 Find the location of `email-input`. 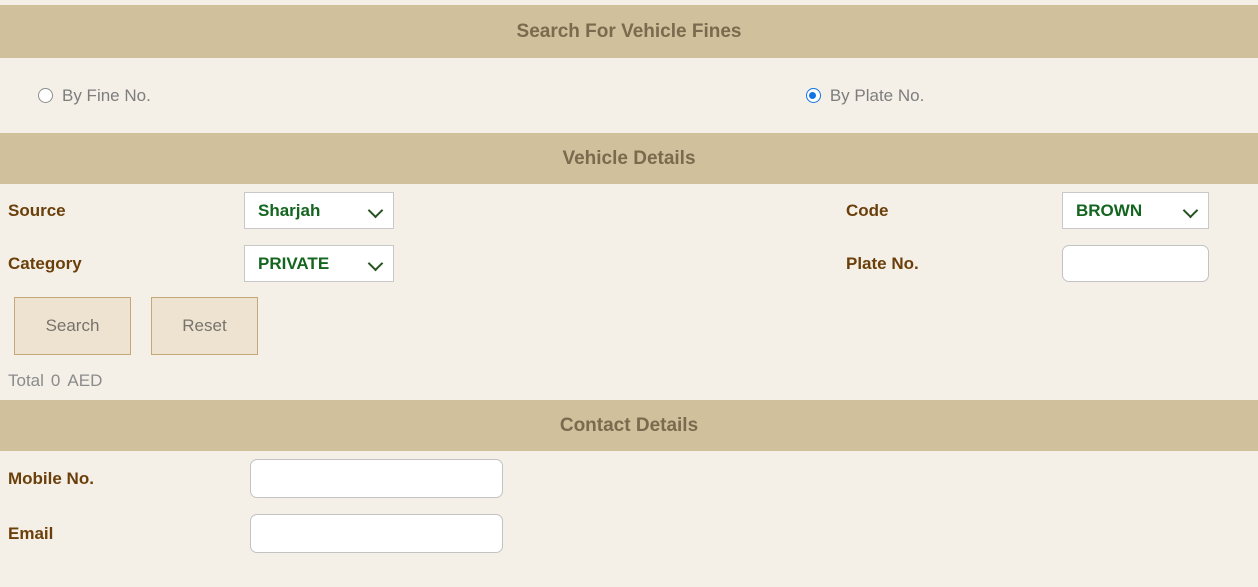

email-input is located at coordinates (376, 533).